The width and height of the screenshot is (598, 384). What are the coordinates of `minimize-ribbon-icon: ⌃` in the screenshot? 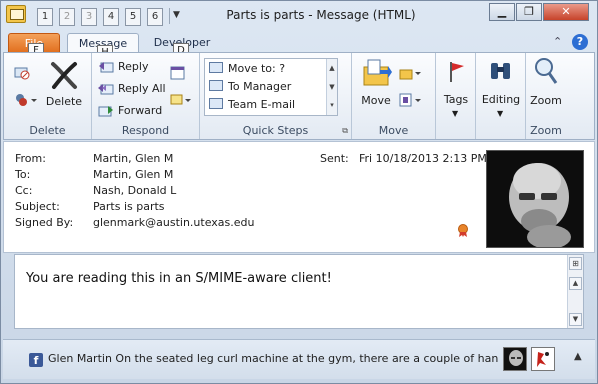 It's located at (557, 41).